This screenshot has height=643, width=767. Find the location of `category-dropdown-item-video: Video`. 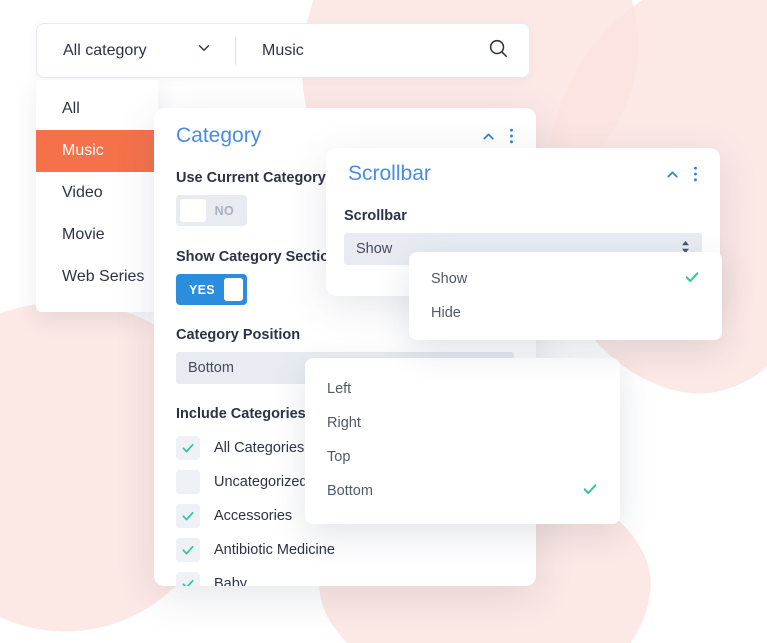

category-dropdown-item-video: Video is located at coordinates (97, 193).